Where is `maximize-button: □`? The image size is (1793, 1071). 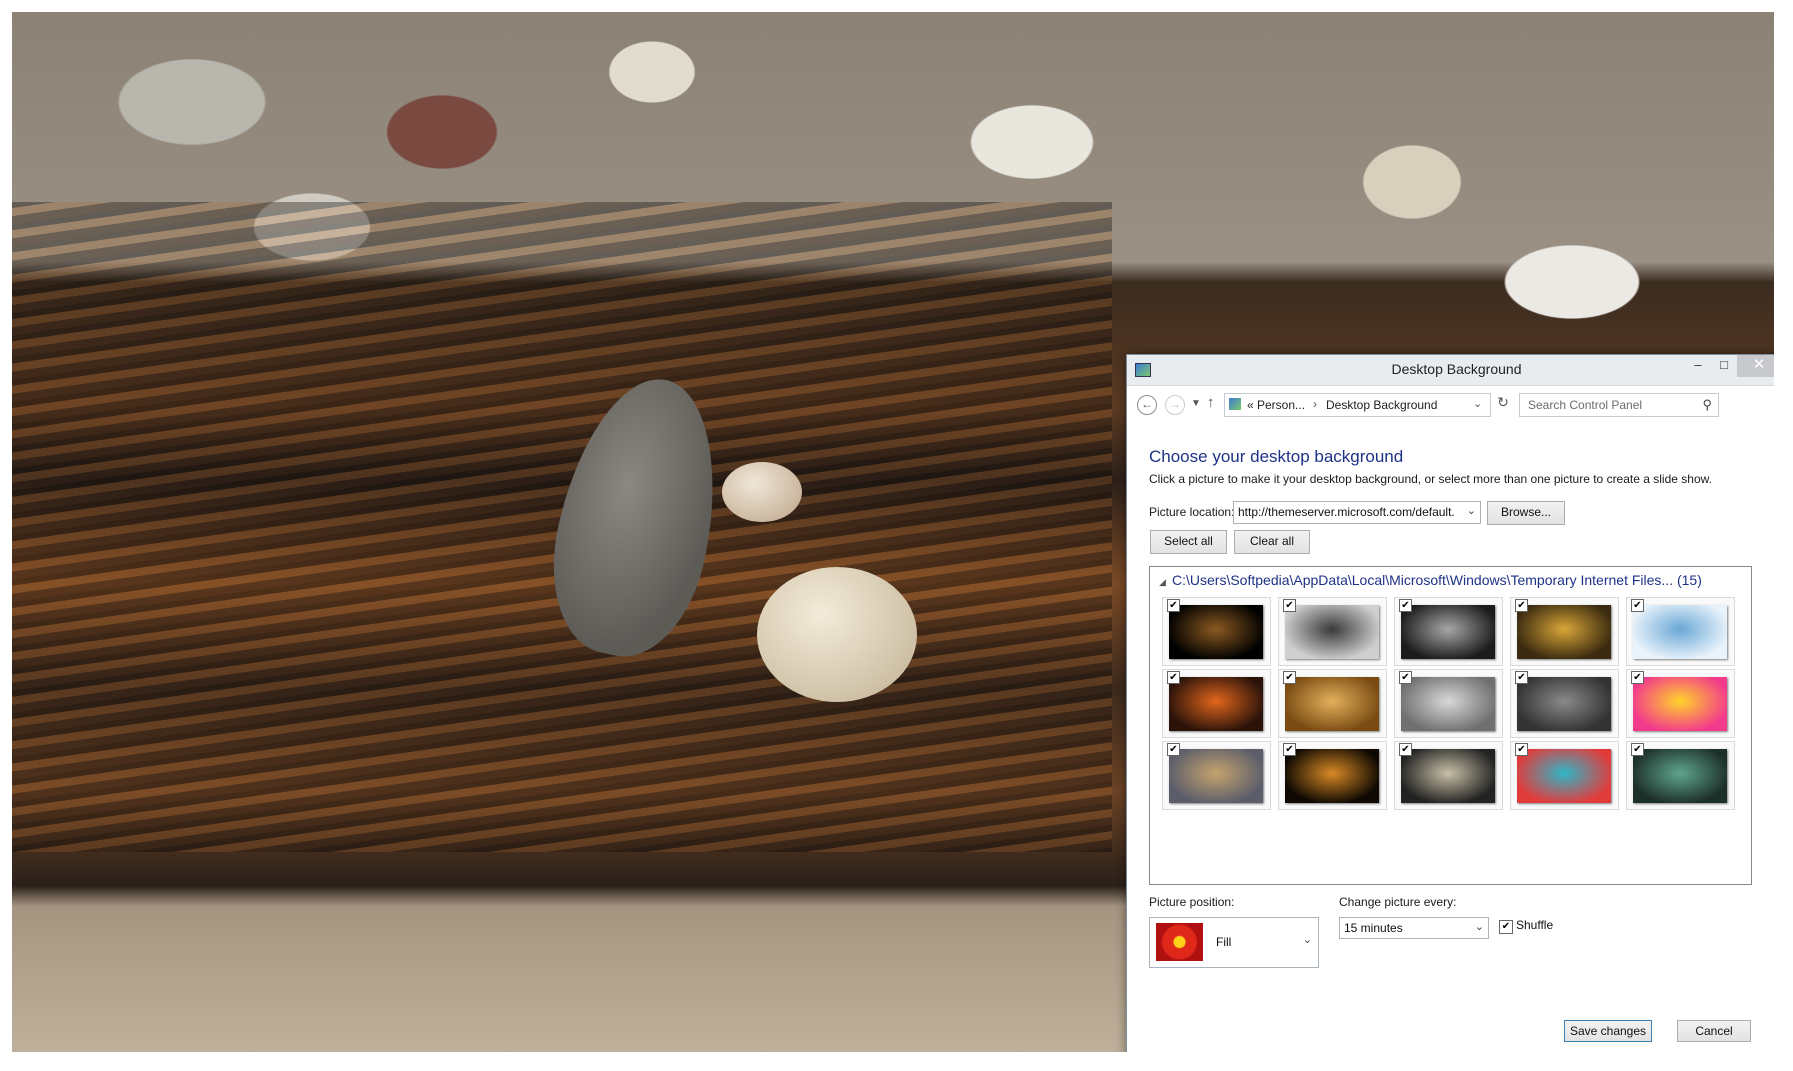 maximize-button: □ is located at coordinates (1724, 366).